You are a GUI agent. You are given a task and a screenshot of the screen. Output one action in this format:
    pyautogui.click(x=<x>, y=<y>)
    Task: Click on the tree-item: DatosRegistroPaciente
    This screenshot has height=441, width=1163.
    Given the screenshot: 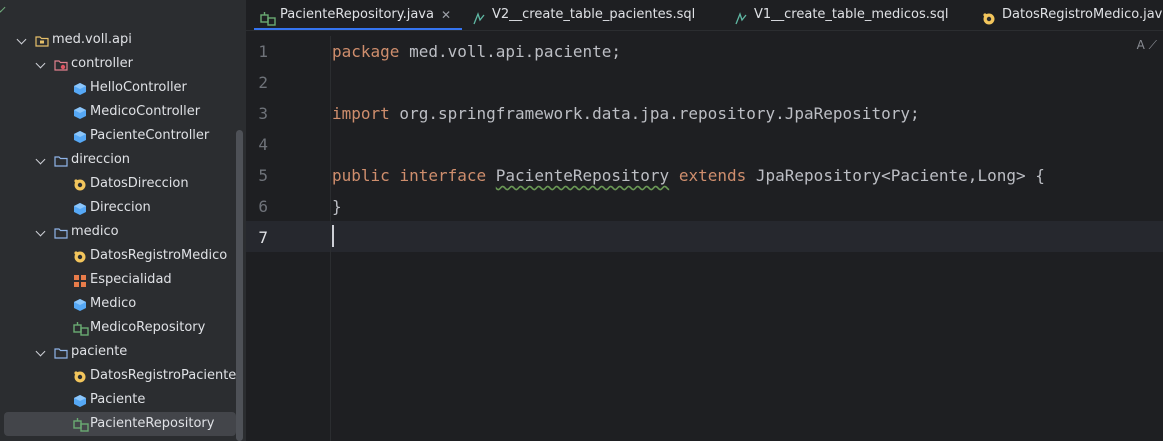 What is the action you would take?
    pyautogui.click(x=118, y=376)
    